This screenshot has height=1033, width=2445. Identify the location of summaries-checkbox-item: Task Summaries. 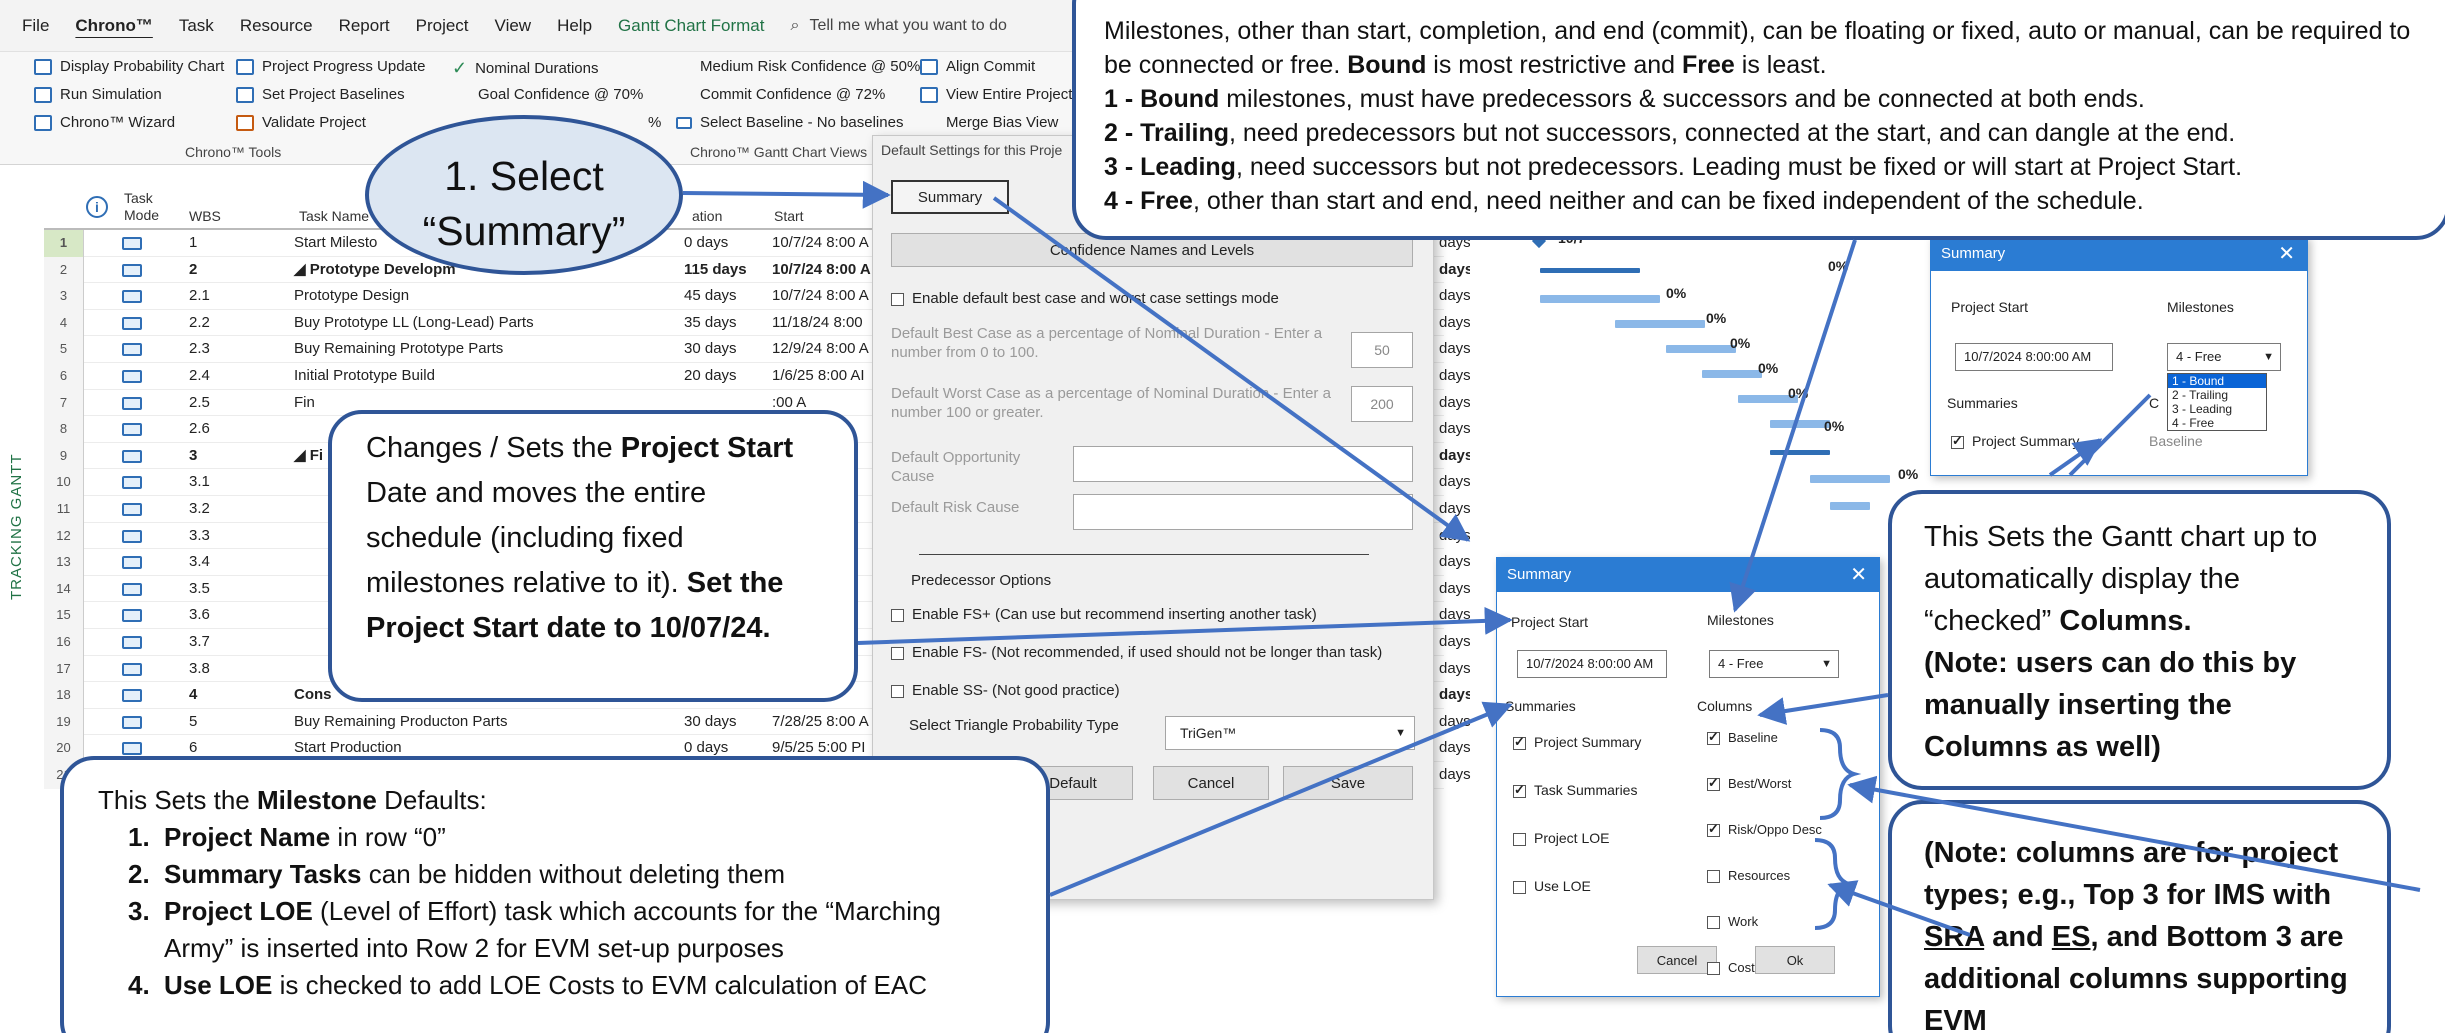
(1575, 790).